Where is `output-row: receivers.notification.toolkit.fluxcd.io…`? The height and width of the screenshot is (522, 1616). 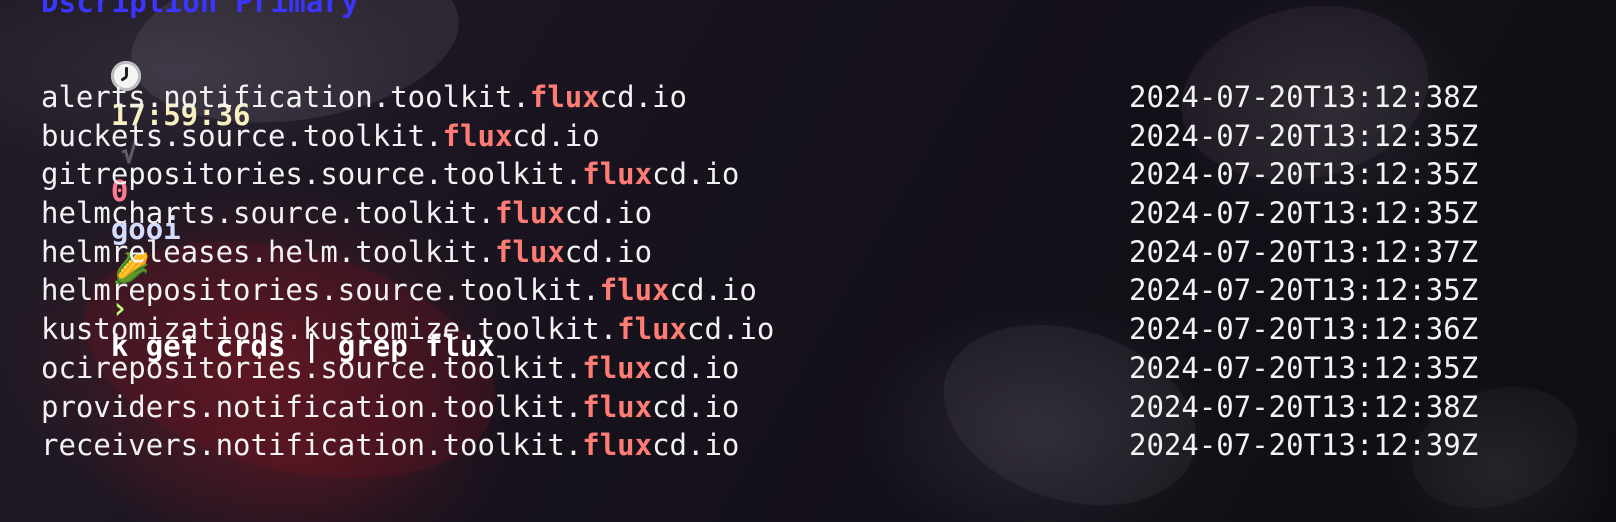 output-row: receivers.notification.toolkit.fluxcd.io… is located at coordinates (781, 445).